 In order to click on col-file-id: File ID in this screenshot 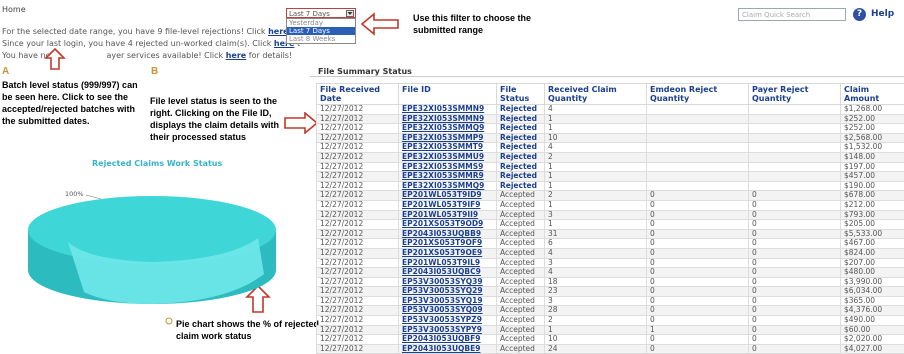, I will do `click(448, 94)`.